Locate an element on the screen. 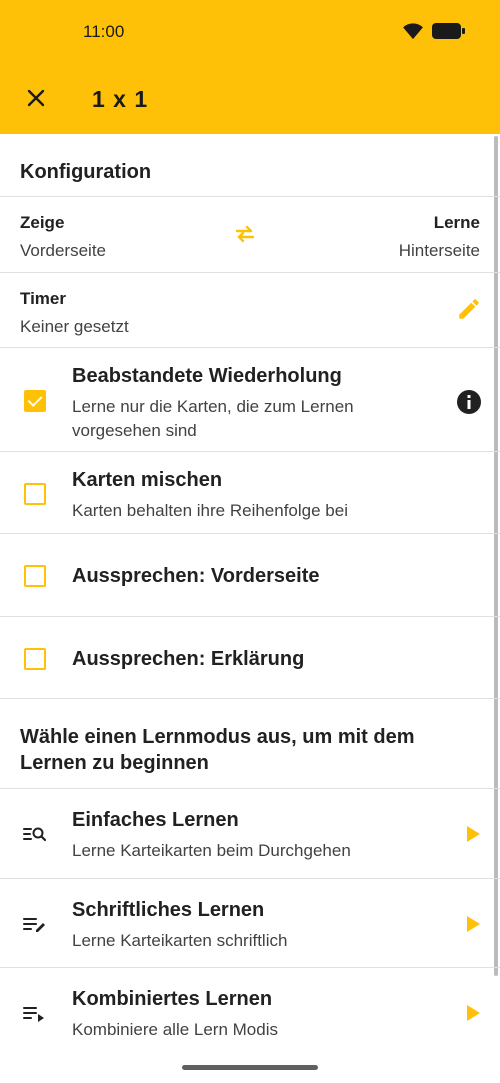  swap-icon is located at coordinates (245, 234).